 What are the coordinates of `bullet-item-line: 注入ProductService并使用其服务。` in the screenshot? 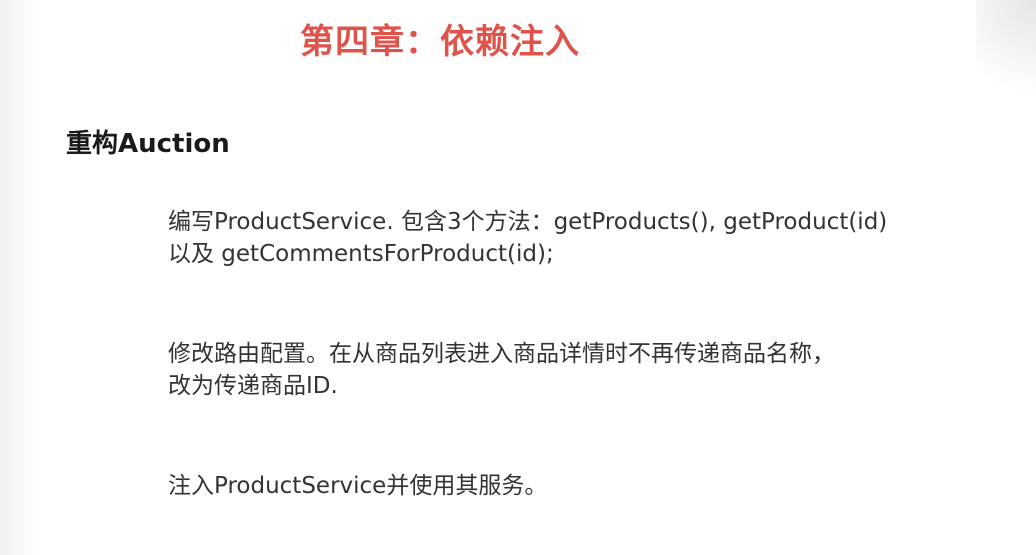 It's located at (358, 486).